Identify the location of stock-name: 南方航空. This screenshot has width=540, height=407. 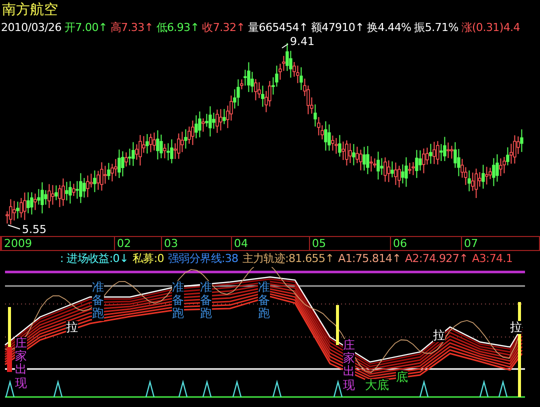
(29, 10).